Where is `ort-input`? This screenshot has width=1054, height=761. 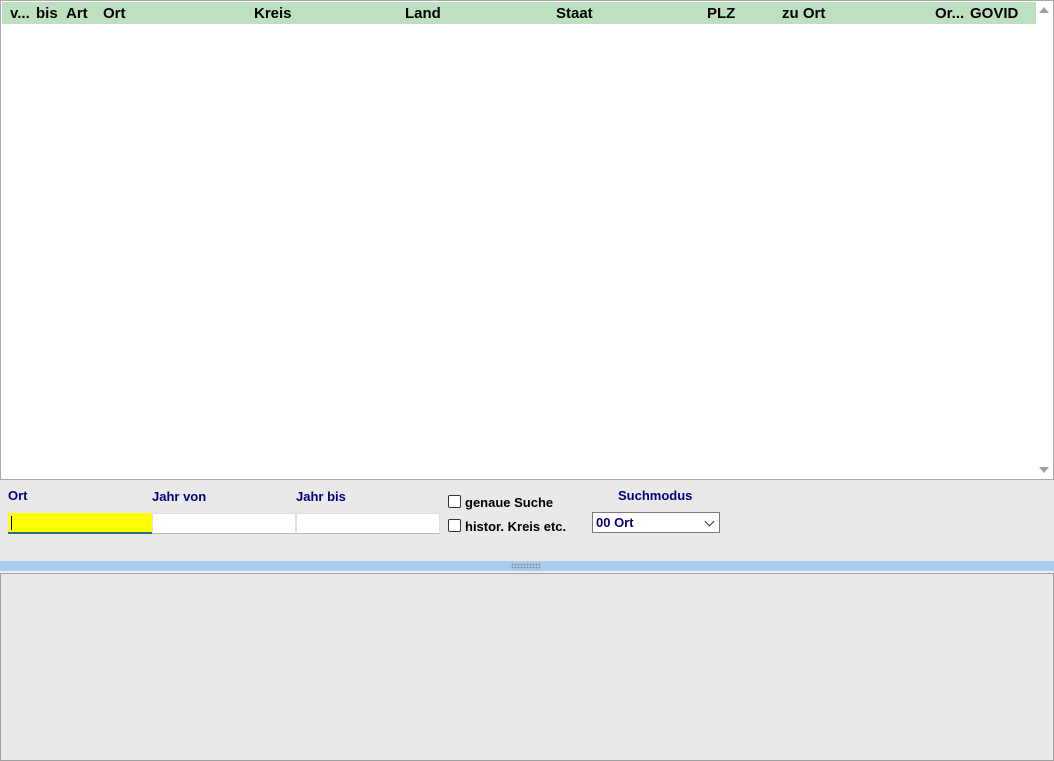 ort-input is located at coordinates (80, 523).